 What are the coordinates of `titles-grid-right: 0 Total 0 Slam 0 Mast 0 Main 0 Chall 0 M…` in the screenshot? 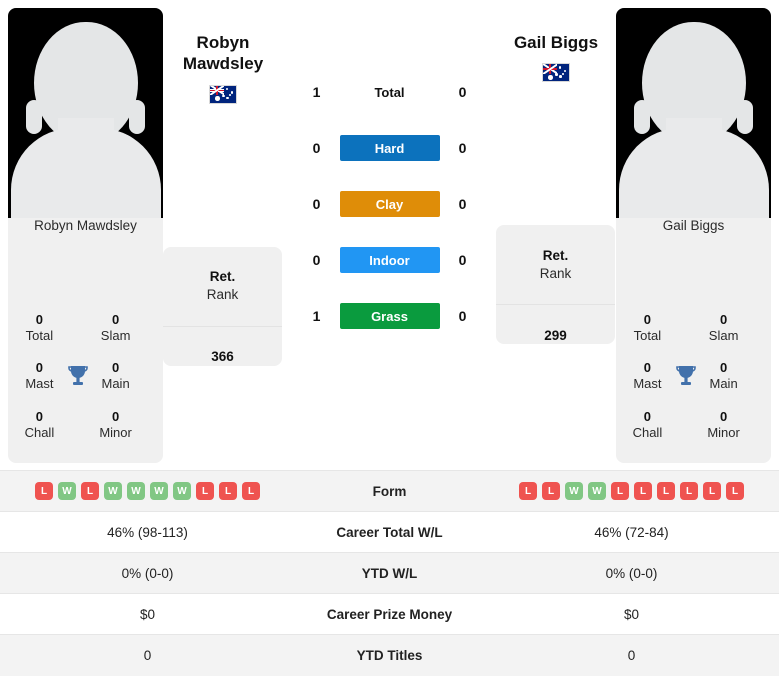 It's located at (685, 377).